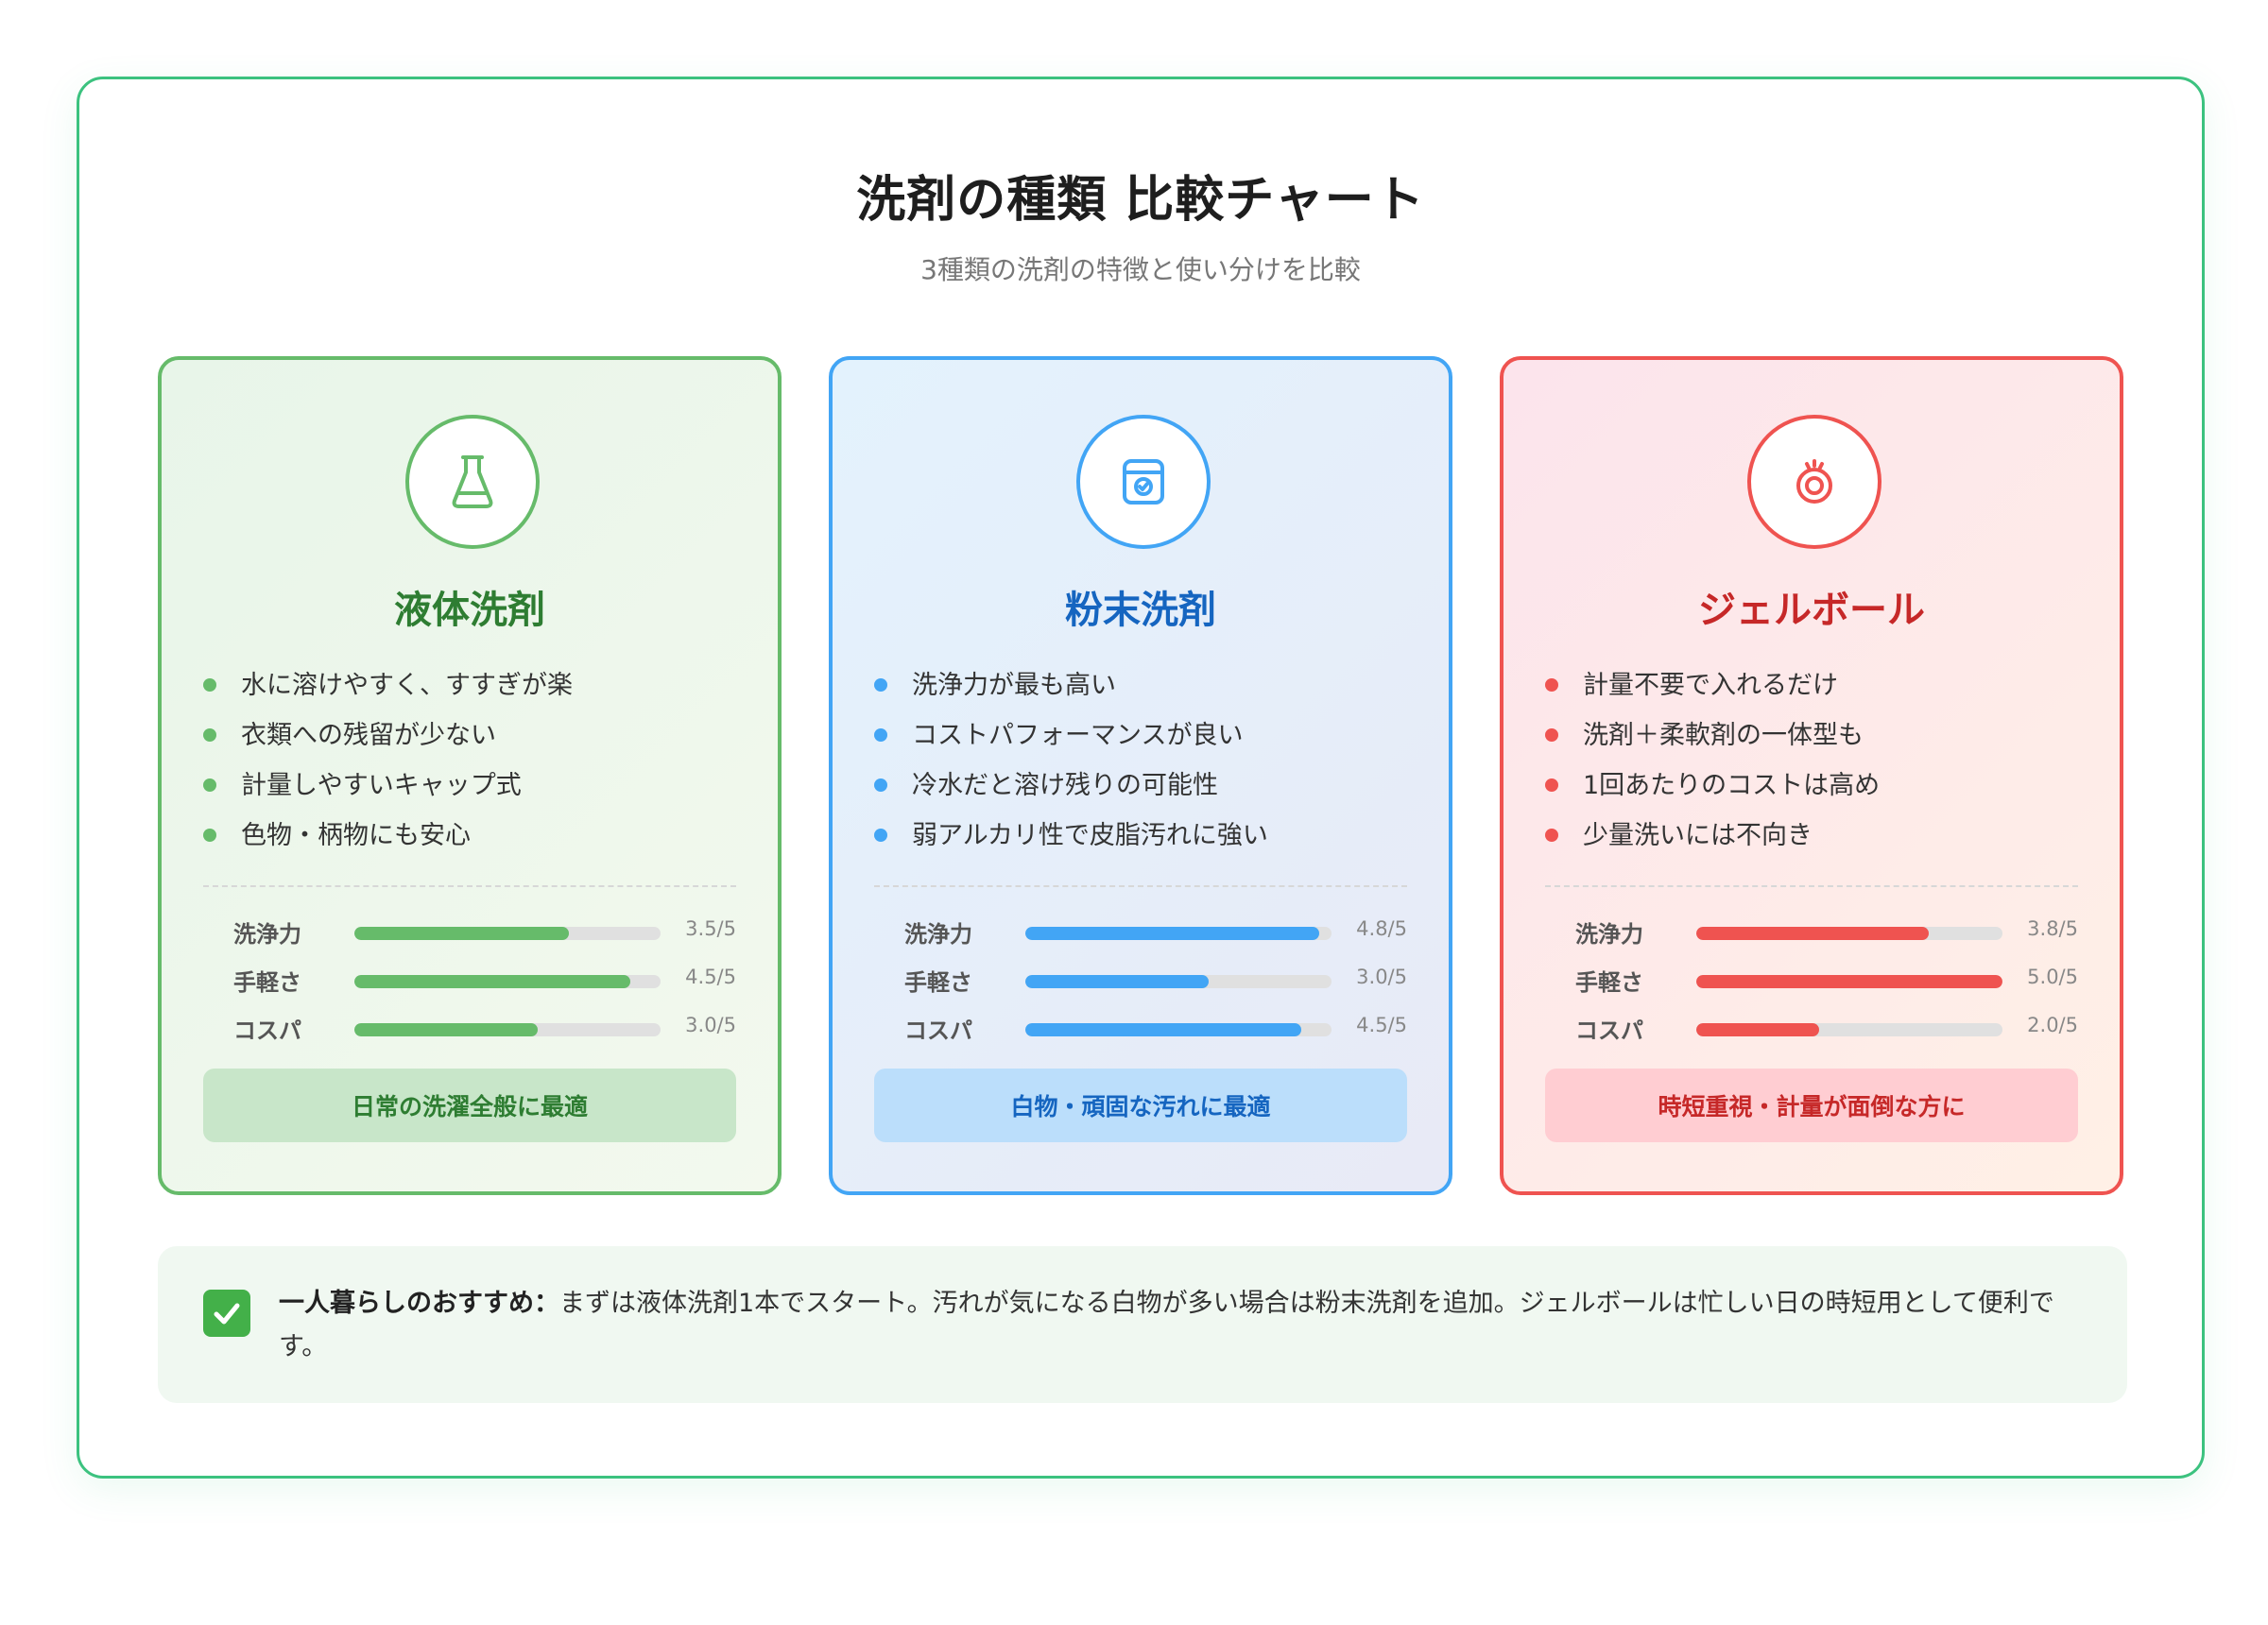  Describe the element at coordinates (2052, 928) in the screenshot. I see `rating-value: 3.8/5` at that location.